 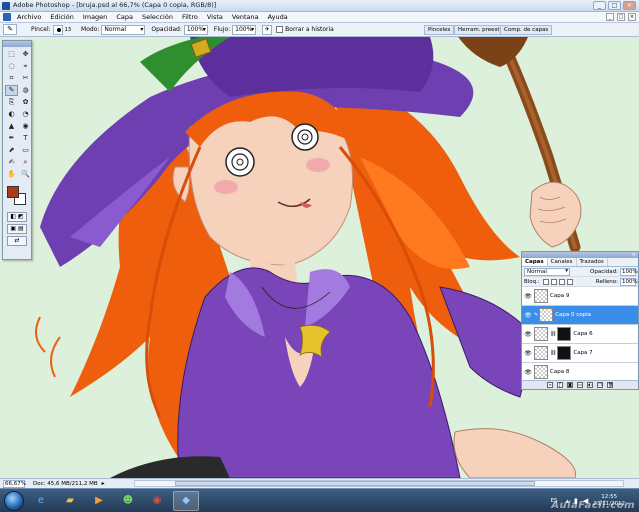 What do you see at coordinates (14, 500) in the screenshot?
I see `start-button` at bounding box center [14, 500].